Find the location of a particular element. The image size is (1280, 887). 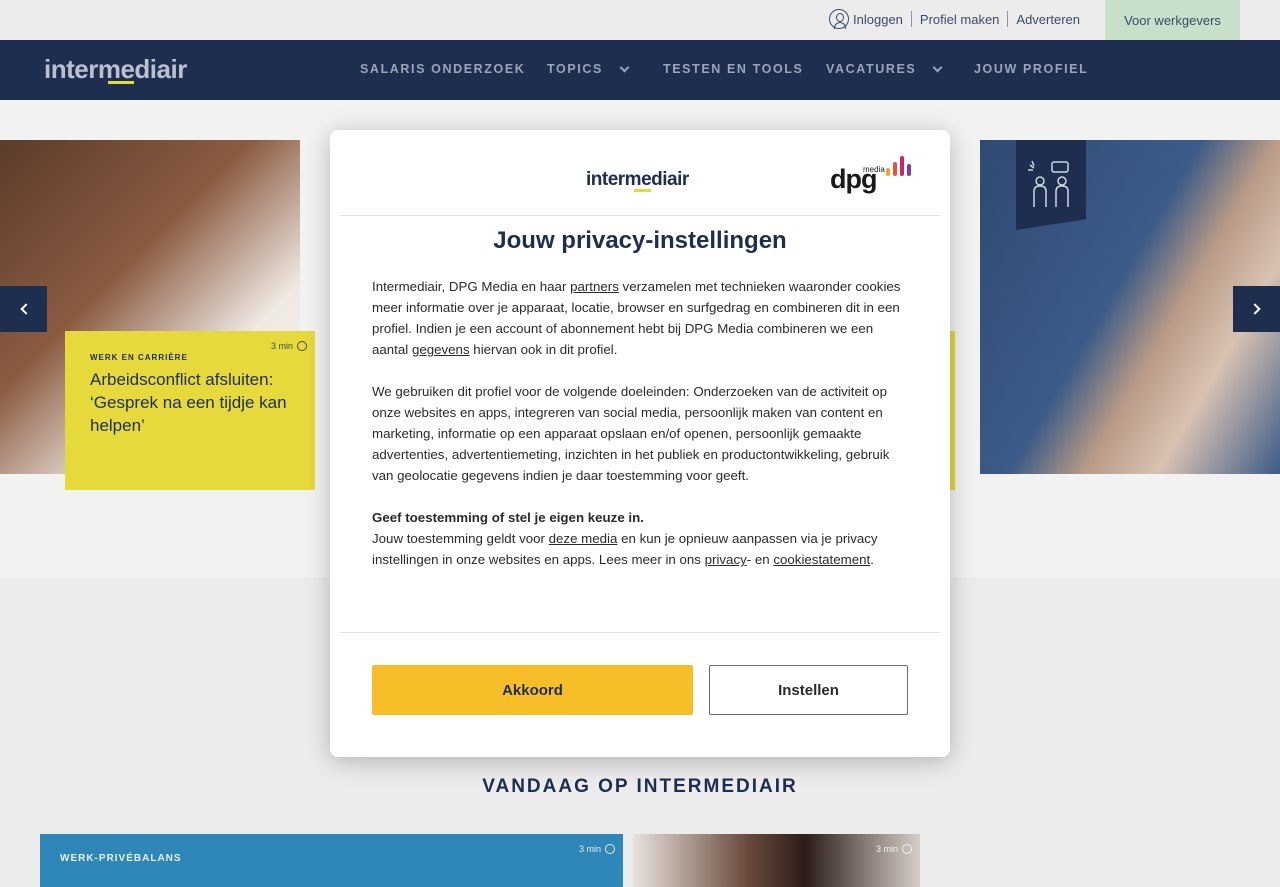

employers-button: Voor werkgevers is located at coordinates (1172, 20).